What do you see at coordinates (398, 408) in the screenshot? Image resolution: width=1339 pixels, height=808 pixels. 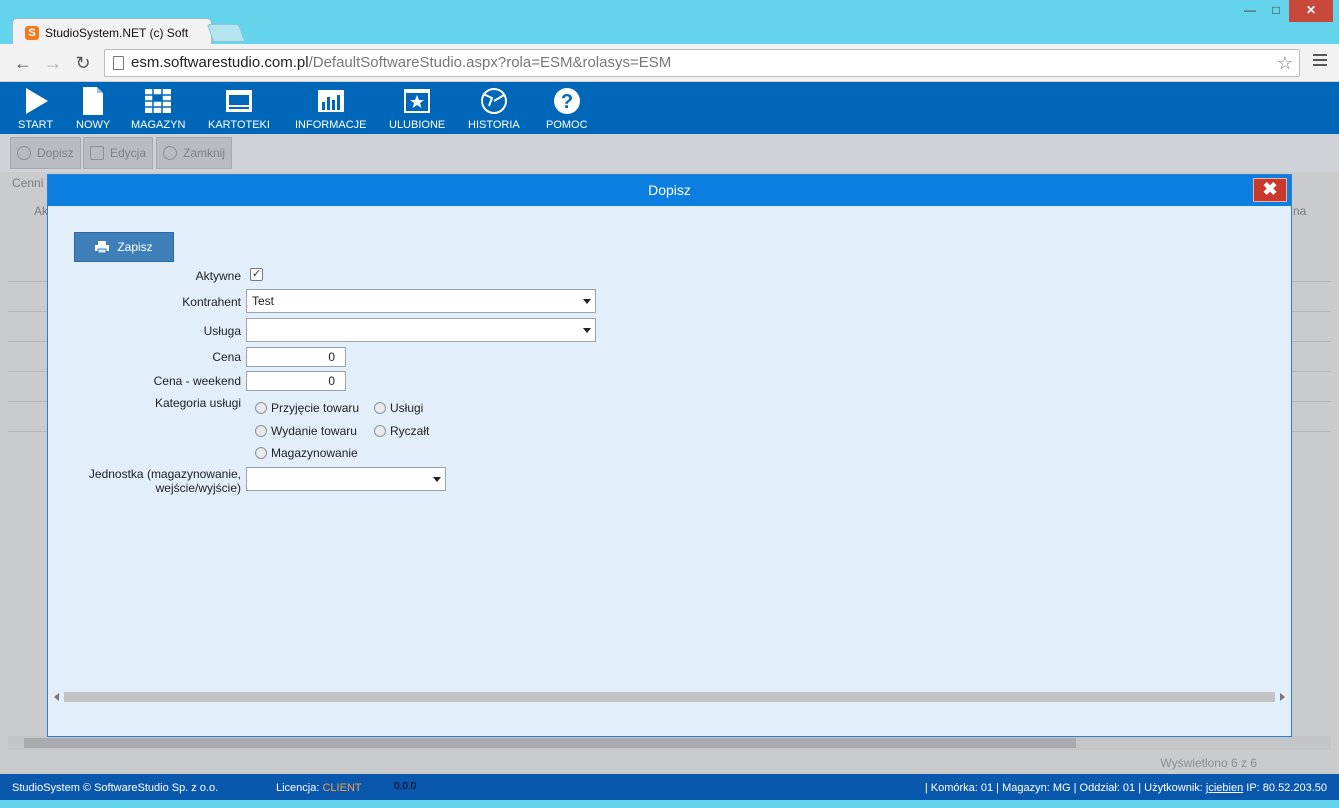 I see `category-radio-uslugi: Usługi` at bounding box center [398, 408].